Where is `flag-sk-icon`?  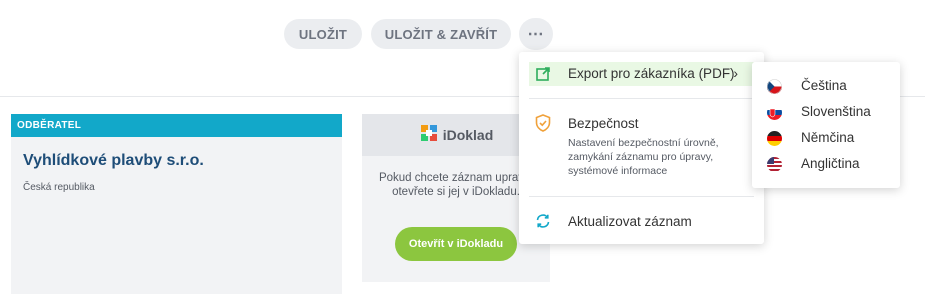
flag-sk-icon is located at coordinates (774, 112).